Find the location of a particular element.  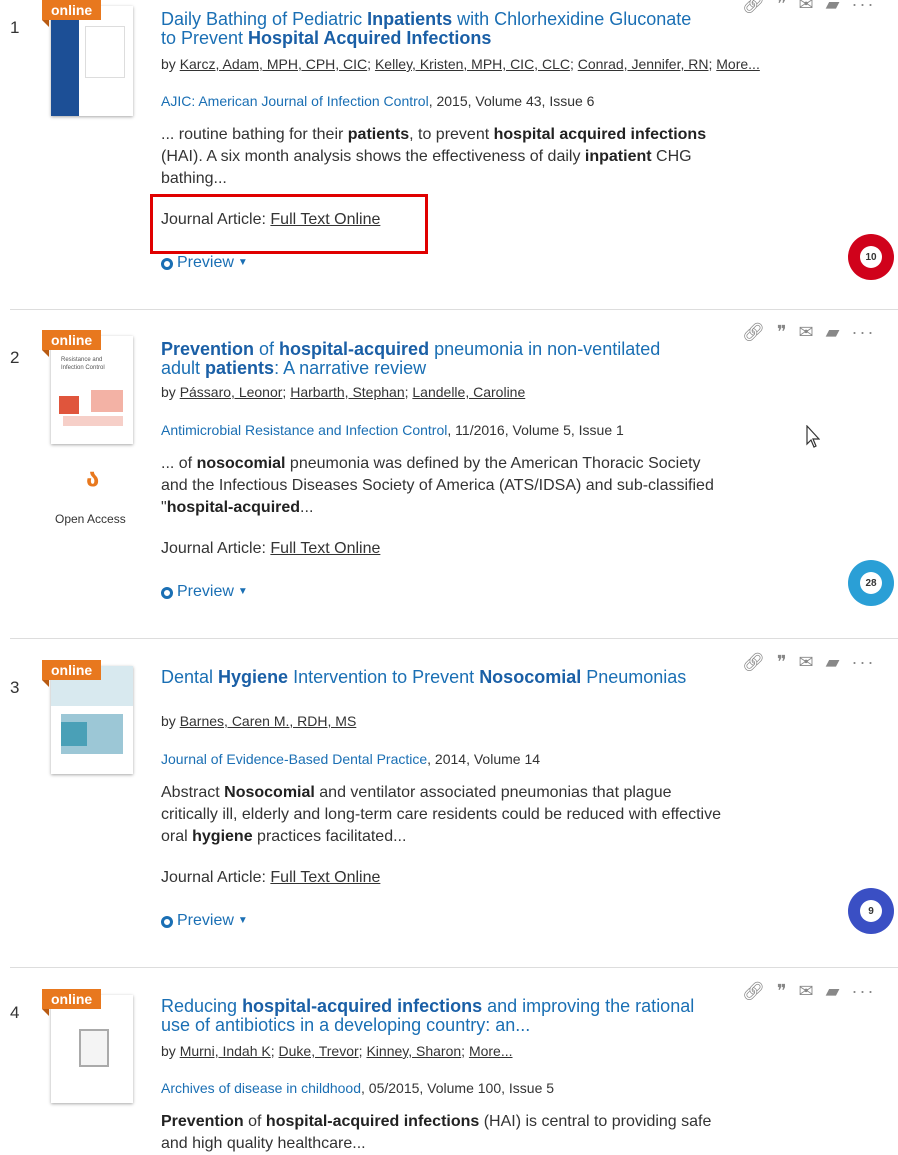

author-link: Karcz, Adam, MPH, CPH, CIC is located at coordinates (273, 64).